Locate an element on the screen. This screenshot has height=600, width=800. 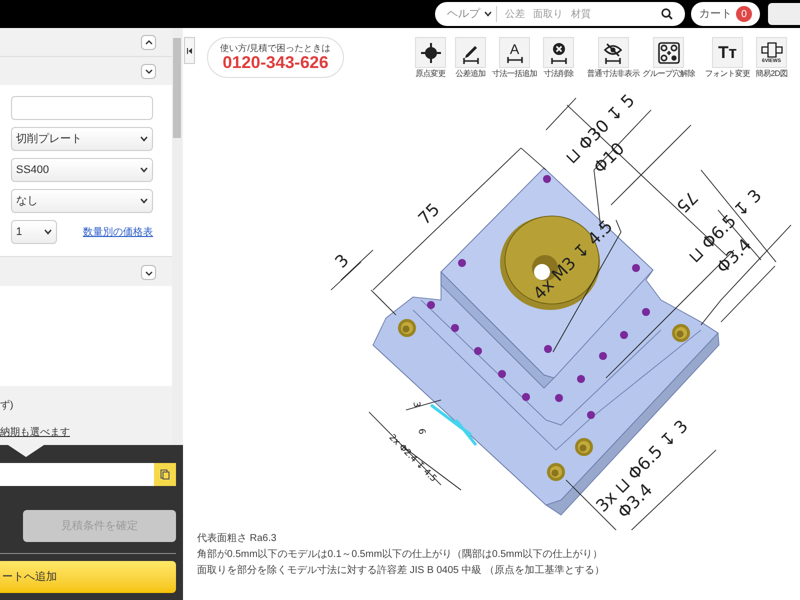
collapse-panel-tab is located at coordinates (189, 50).